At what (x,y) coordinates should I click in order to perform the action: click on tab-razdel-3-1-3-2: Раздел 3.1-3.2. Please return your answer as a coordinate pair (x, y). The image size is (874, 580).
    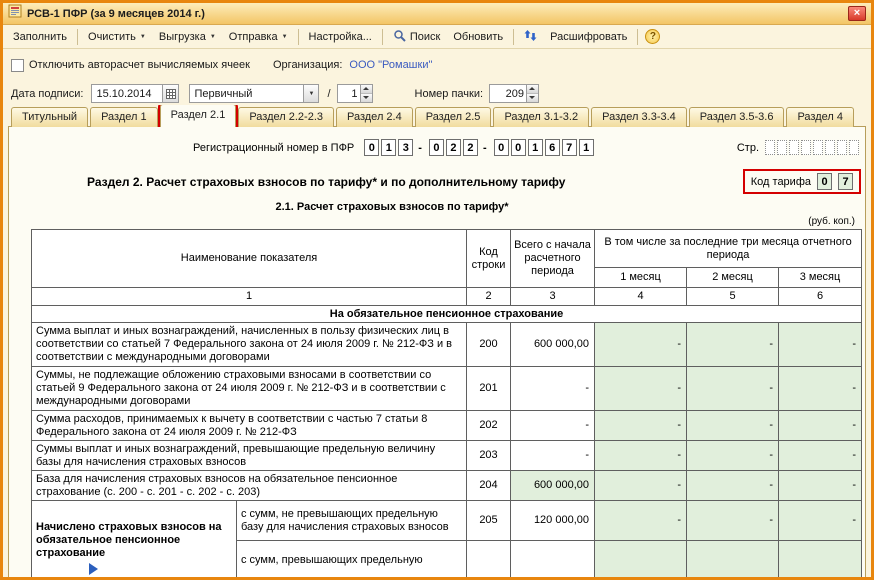
    Looking at the image, I should click on (541, 117).